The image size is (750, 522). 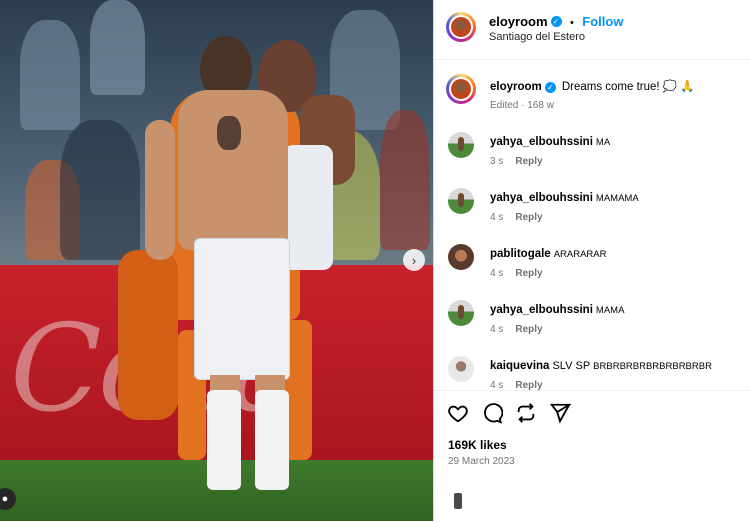 I want to click on comment-username: pablitogale, so click(x=520, y=254).